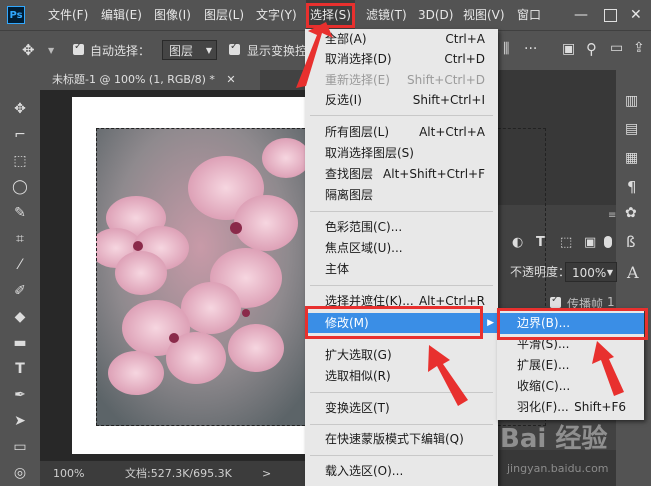  Describe the element at coordinates (448, 375) in the screenshot. I see `annotation-arrow-to-modify` at that location.